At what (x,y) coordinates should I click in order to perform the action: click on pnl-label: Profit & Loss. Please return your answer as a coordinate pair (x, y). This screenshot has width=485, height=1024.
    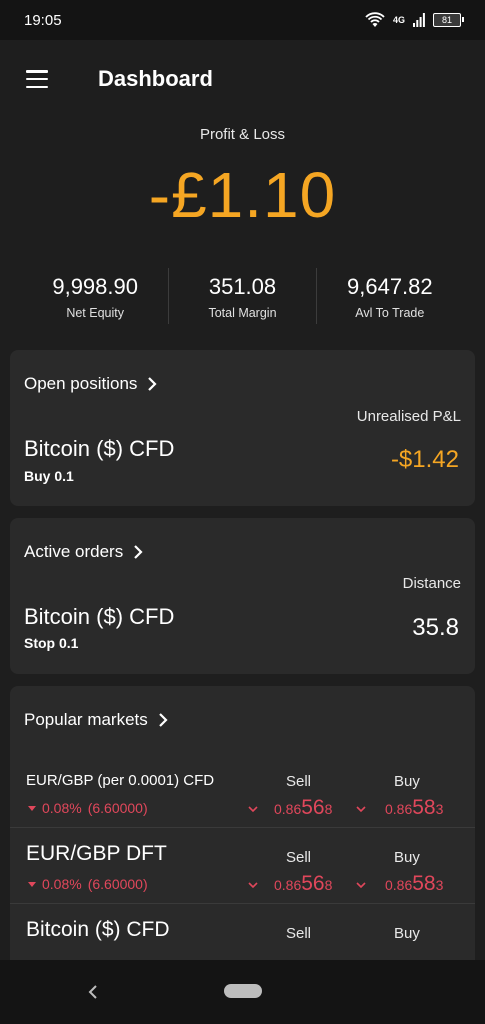
    Looking at the image, I should click on (242, 134).